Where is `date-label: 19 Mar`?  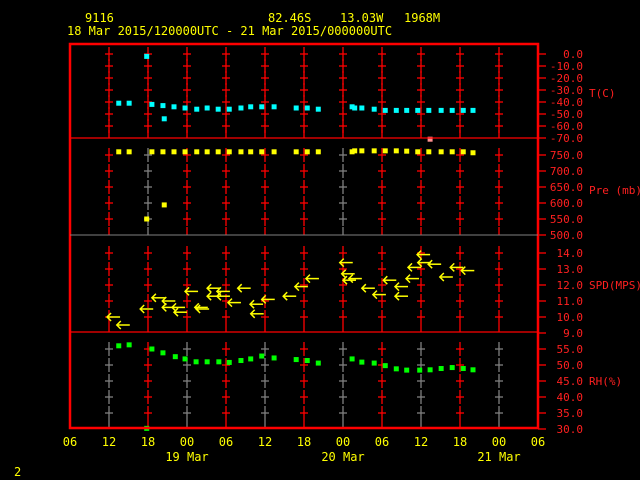 date-label: 19 Mar is located at coordinates (186, 457).